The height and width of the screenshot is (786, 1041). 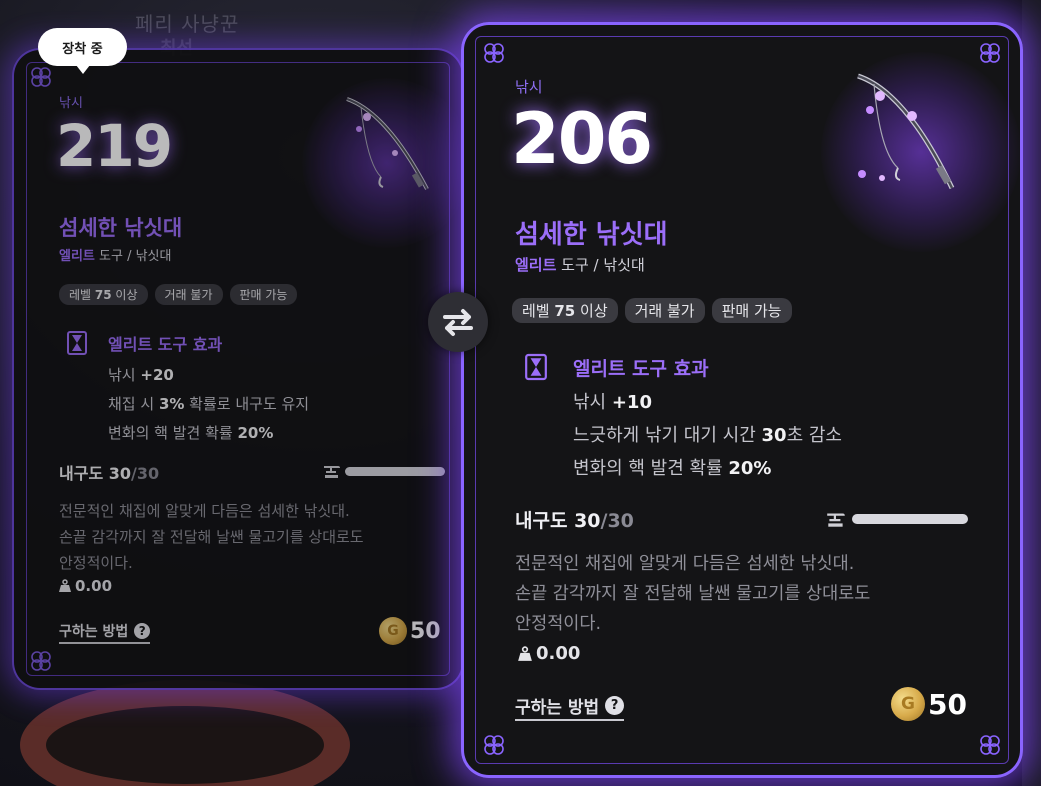 What do you see at coordinates (612, 402) in the screenshot?
I see `effect-line: 낚시 +10` at bounding box center [612, 402].